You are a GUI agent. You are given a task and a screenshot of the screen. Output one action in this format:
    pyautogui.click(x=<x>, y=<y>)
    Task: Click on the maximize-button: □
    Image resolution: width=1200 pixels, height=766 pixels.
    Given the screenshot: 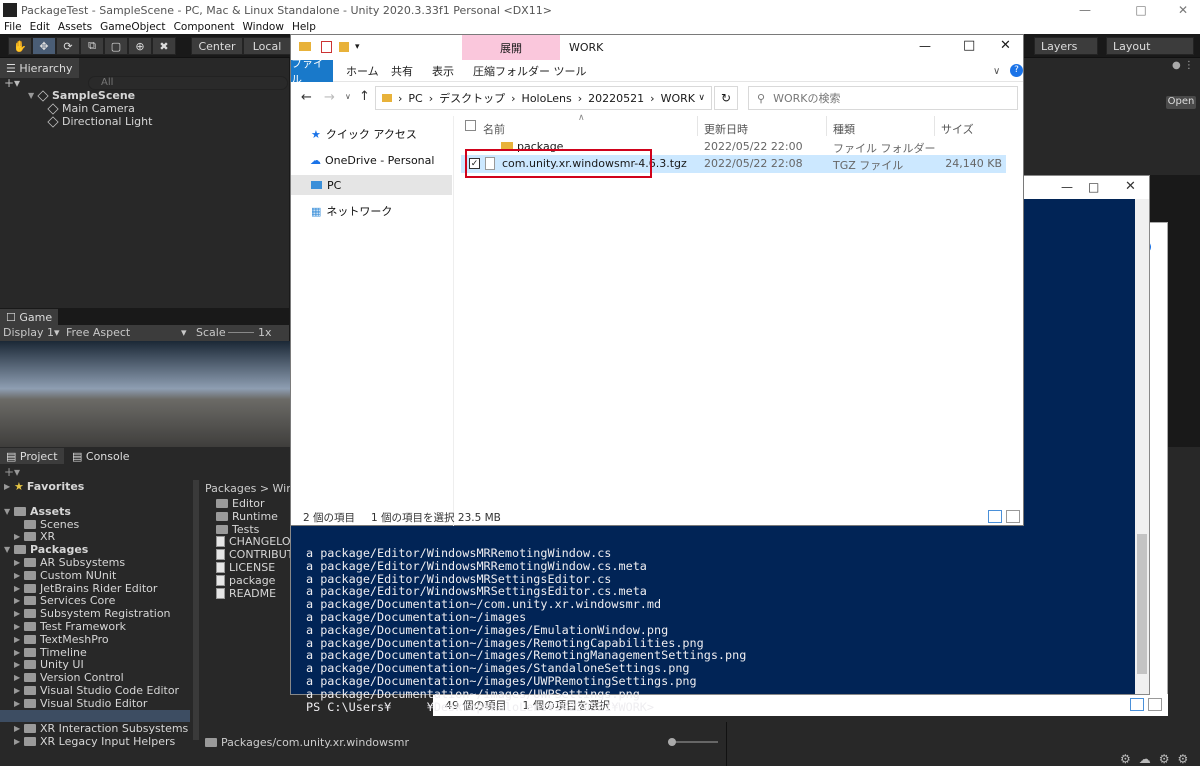 What is the action you would take?
    pyautogui.click(x=1141, y=10)
    